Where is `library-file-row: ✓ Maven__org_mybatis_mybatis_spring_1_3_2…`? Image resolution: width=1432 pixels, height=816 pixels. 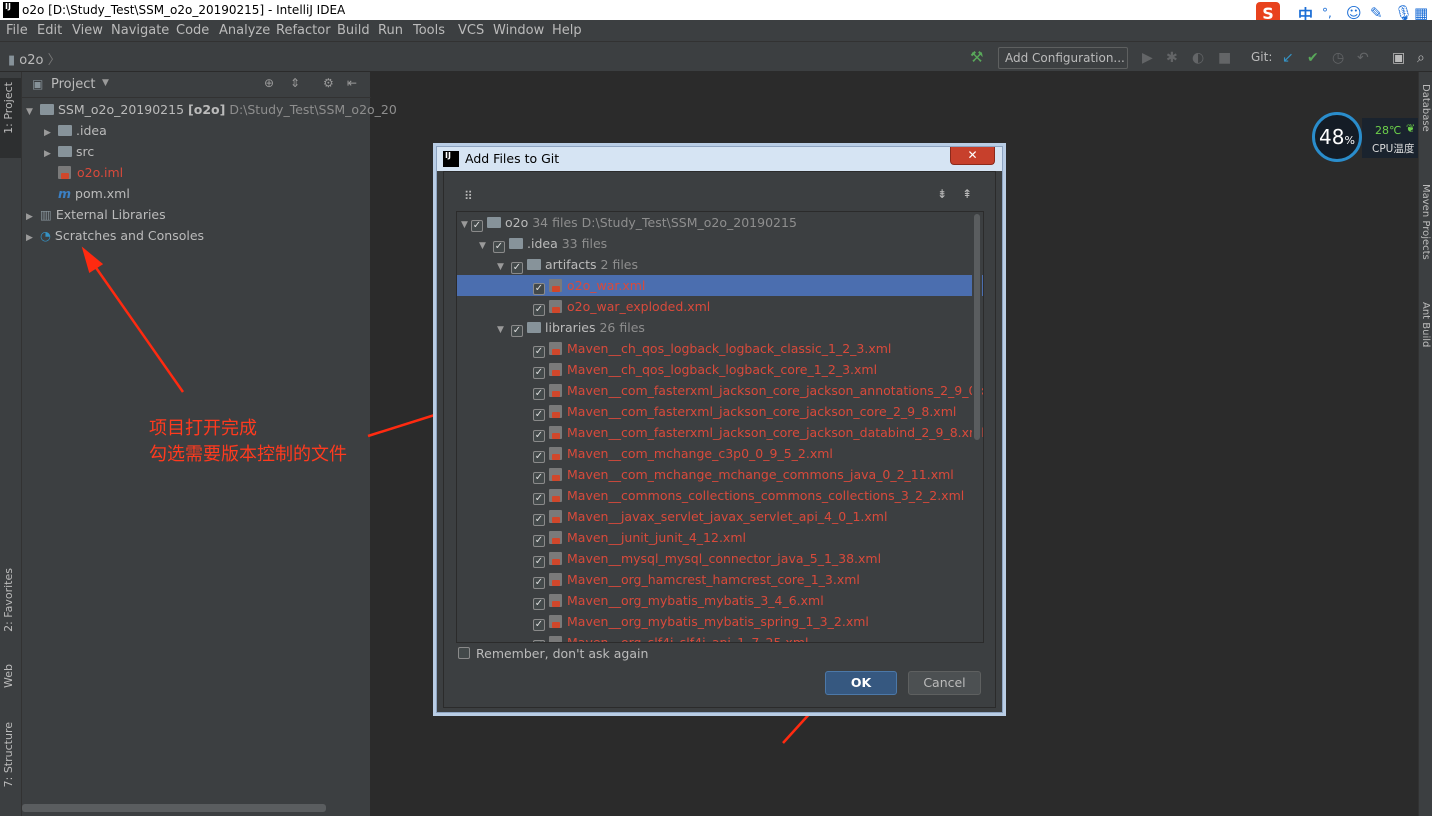
library-file-row: ✓ Maven__org_mybatis_mybatis_spring_1_3_2… is located at coordinates (720, 621).